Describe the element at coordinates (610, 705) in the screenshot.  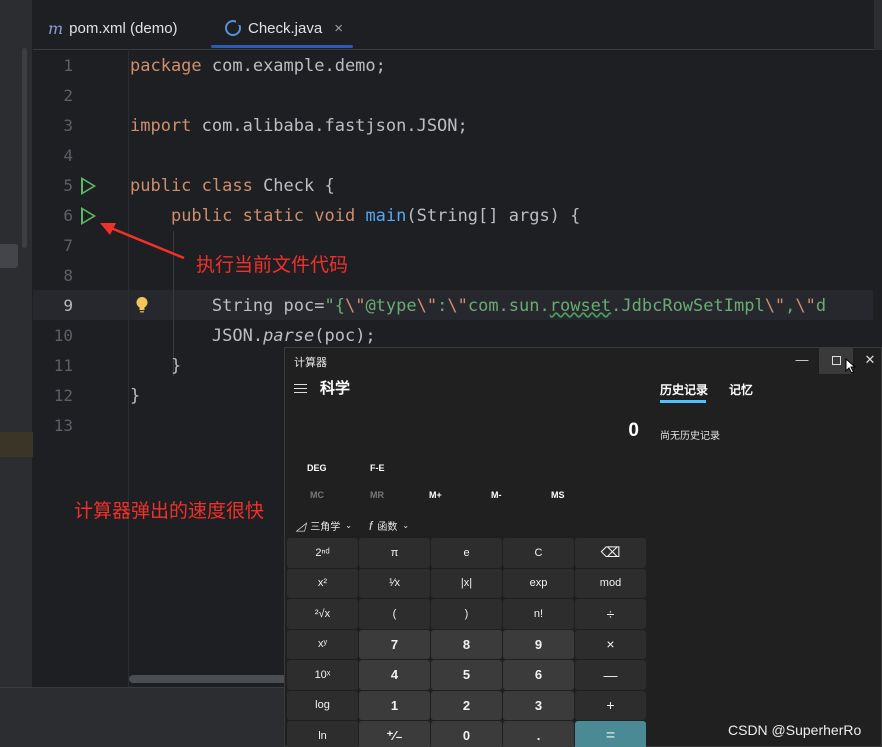
I see `plus-icon: +` at that location.